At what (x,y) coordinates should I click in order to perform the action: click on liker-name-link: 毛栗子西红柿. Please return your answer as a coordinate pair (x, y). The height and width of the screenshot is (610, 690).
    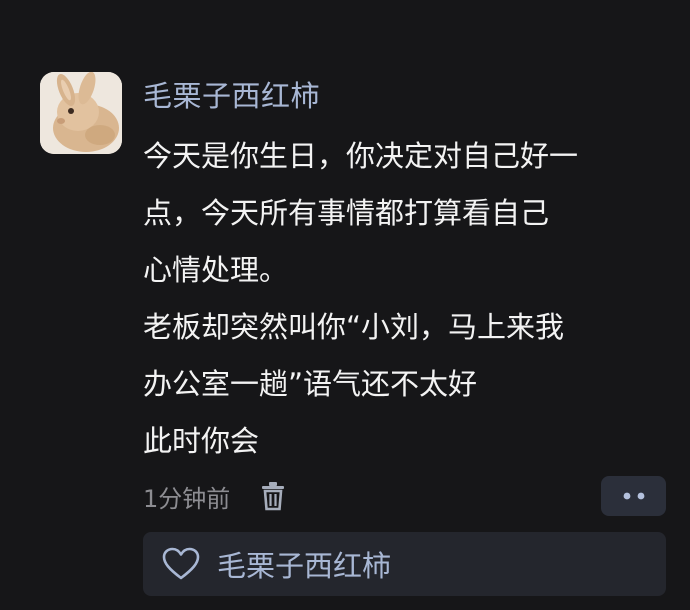
    Looking at the image, I should click on (304, 564).